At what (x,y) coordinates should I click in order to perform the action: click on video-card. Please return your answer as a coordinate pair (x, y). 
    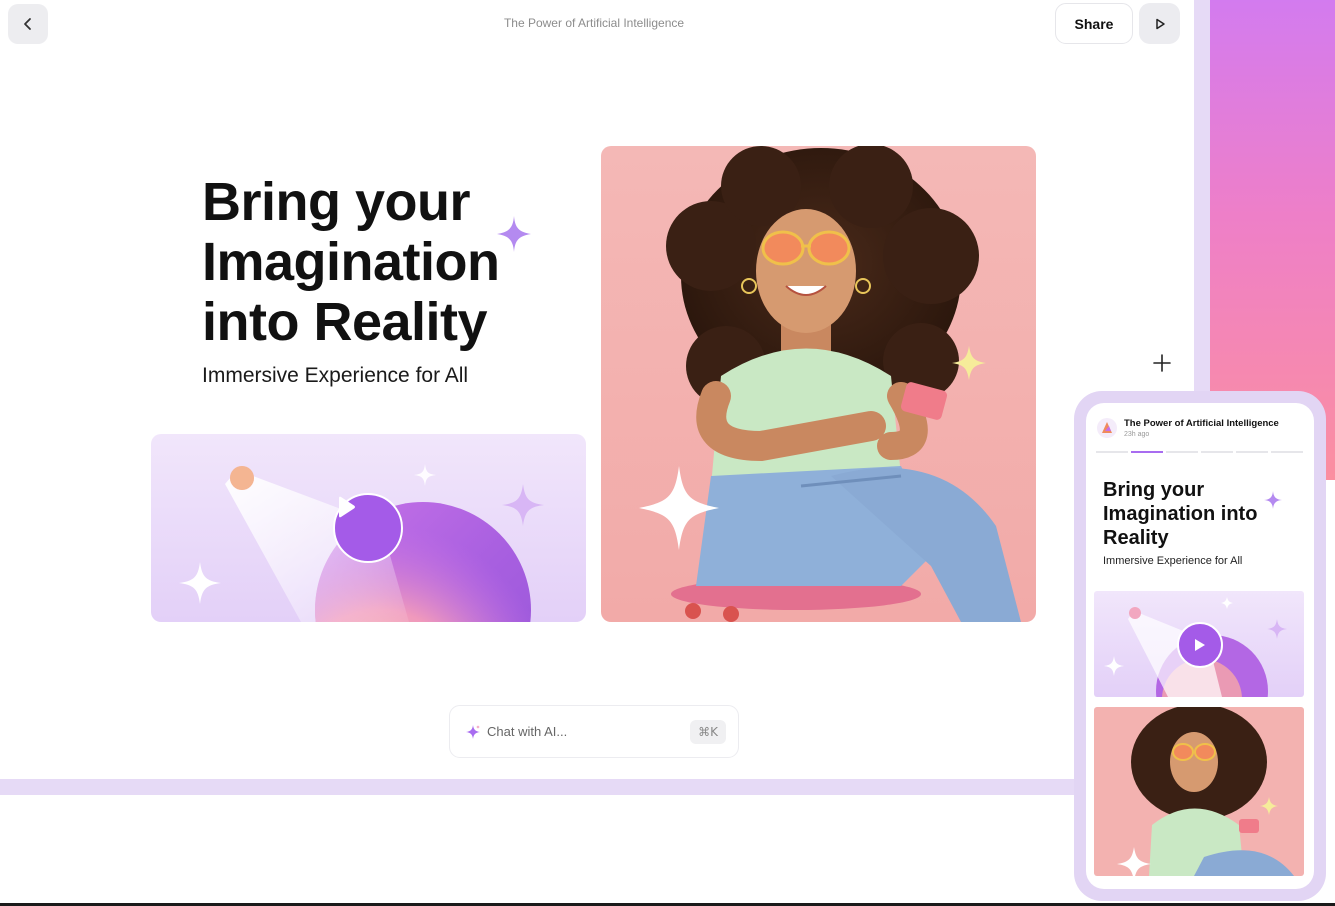
    Looking at the image, I should click on (368, 528).